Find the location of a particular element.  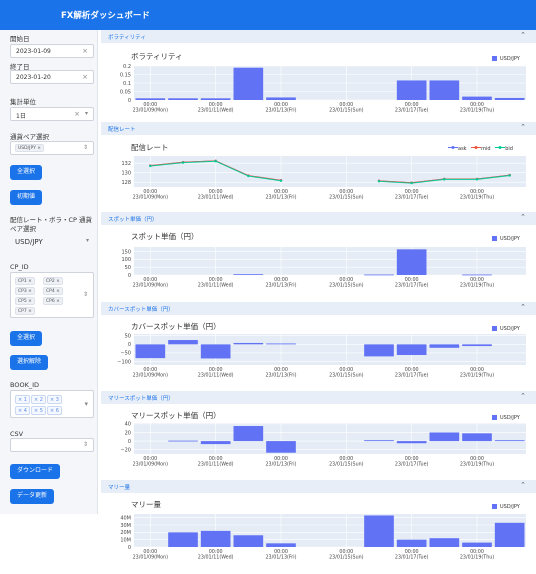

download-button: ダウンロード is located at coordinates (35, 471).